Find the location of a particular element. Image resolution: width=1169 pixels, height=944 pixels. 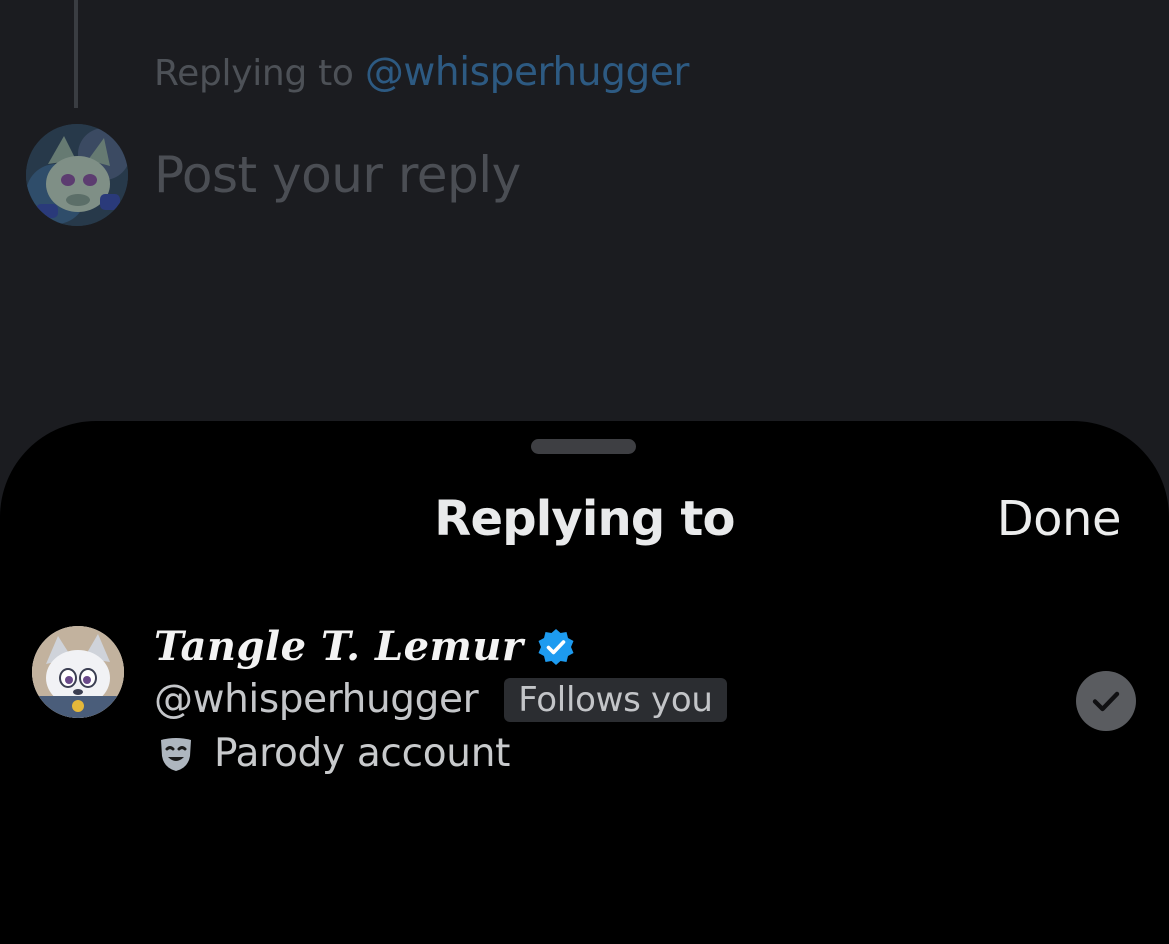

reply-input: Post your reply is located at coordinates (337, 175).